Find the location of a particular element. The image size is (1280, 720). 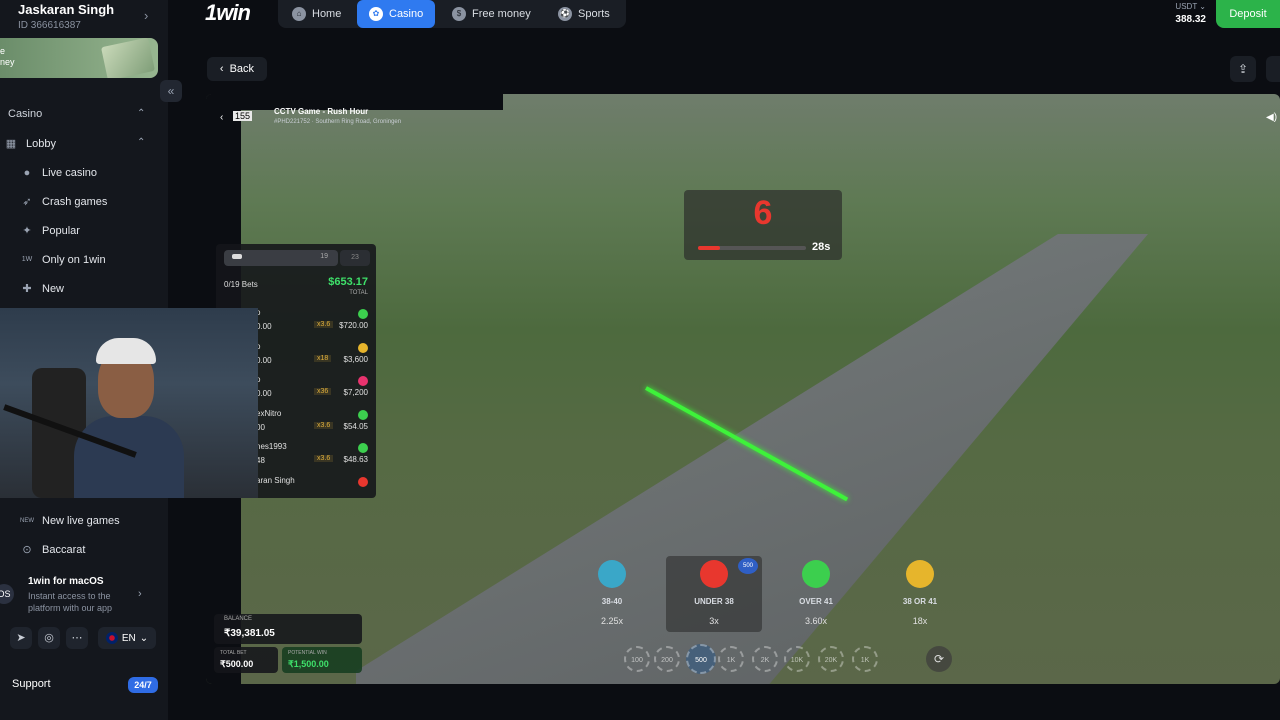

bookmark-icon is located at coordinates (1273, 69).